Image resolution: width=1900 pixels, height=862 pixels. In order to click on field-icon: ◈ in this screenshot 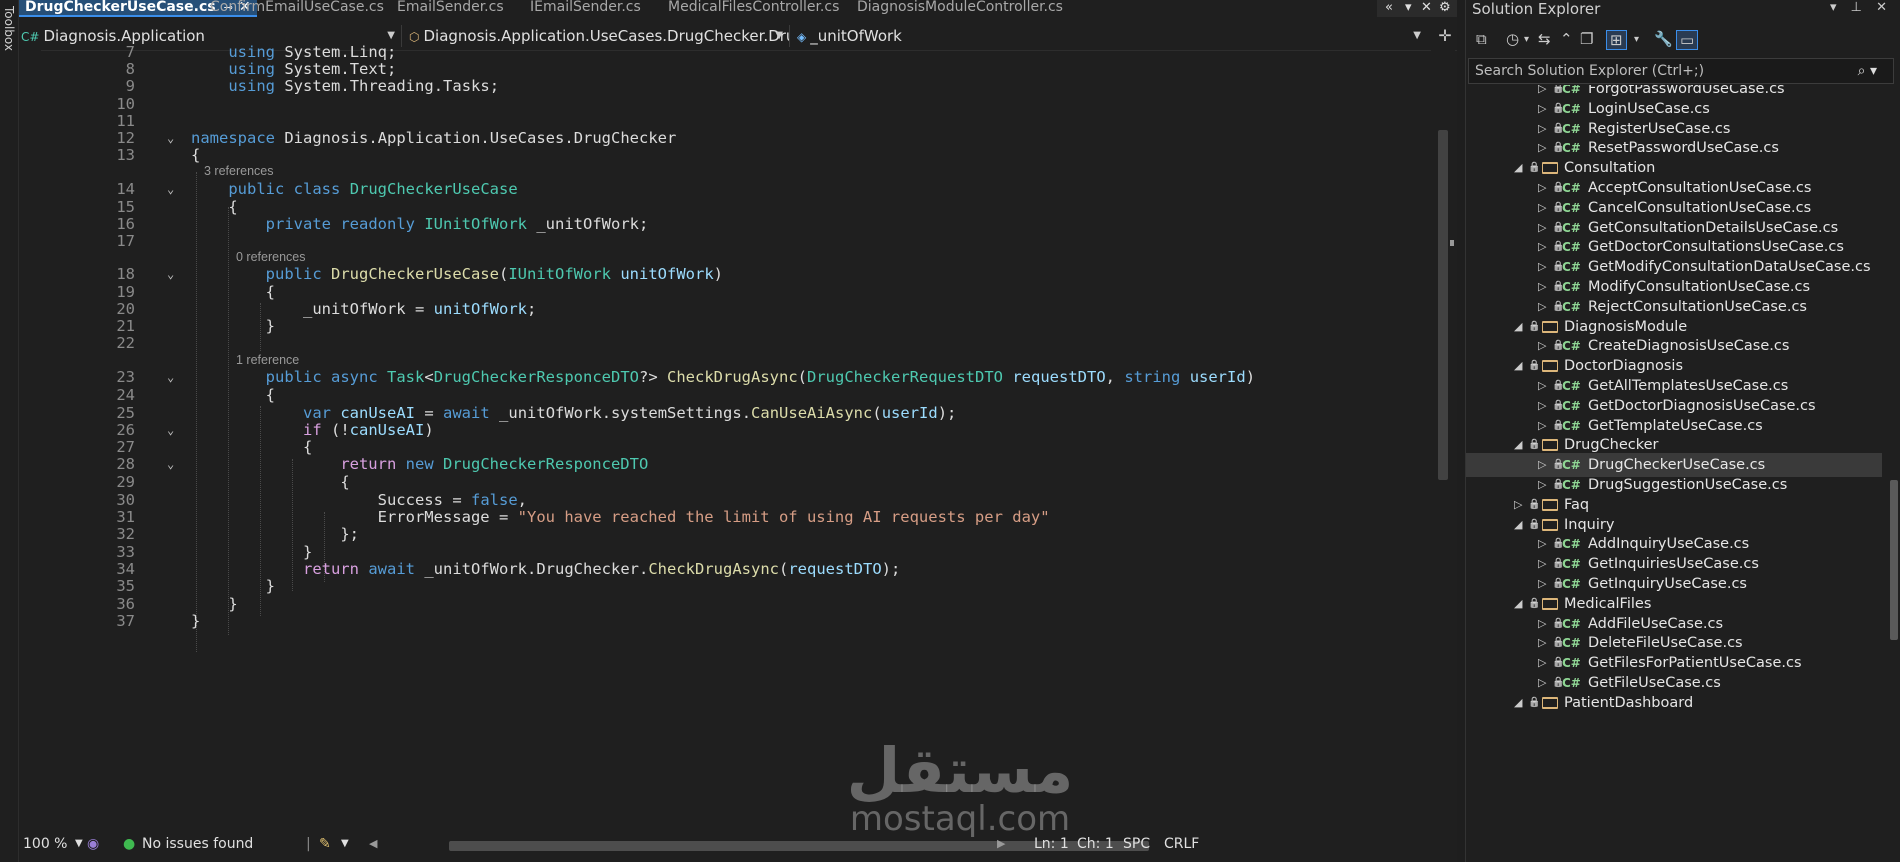, I will do `click(802, 37)`.